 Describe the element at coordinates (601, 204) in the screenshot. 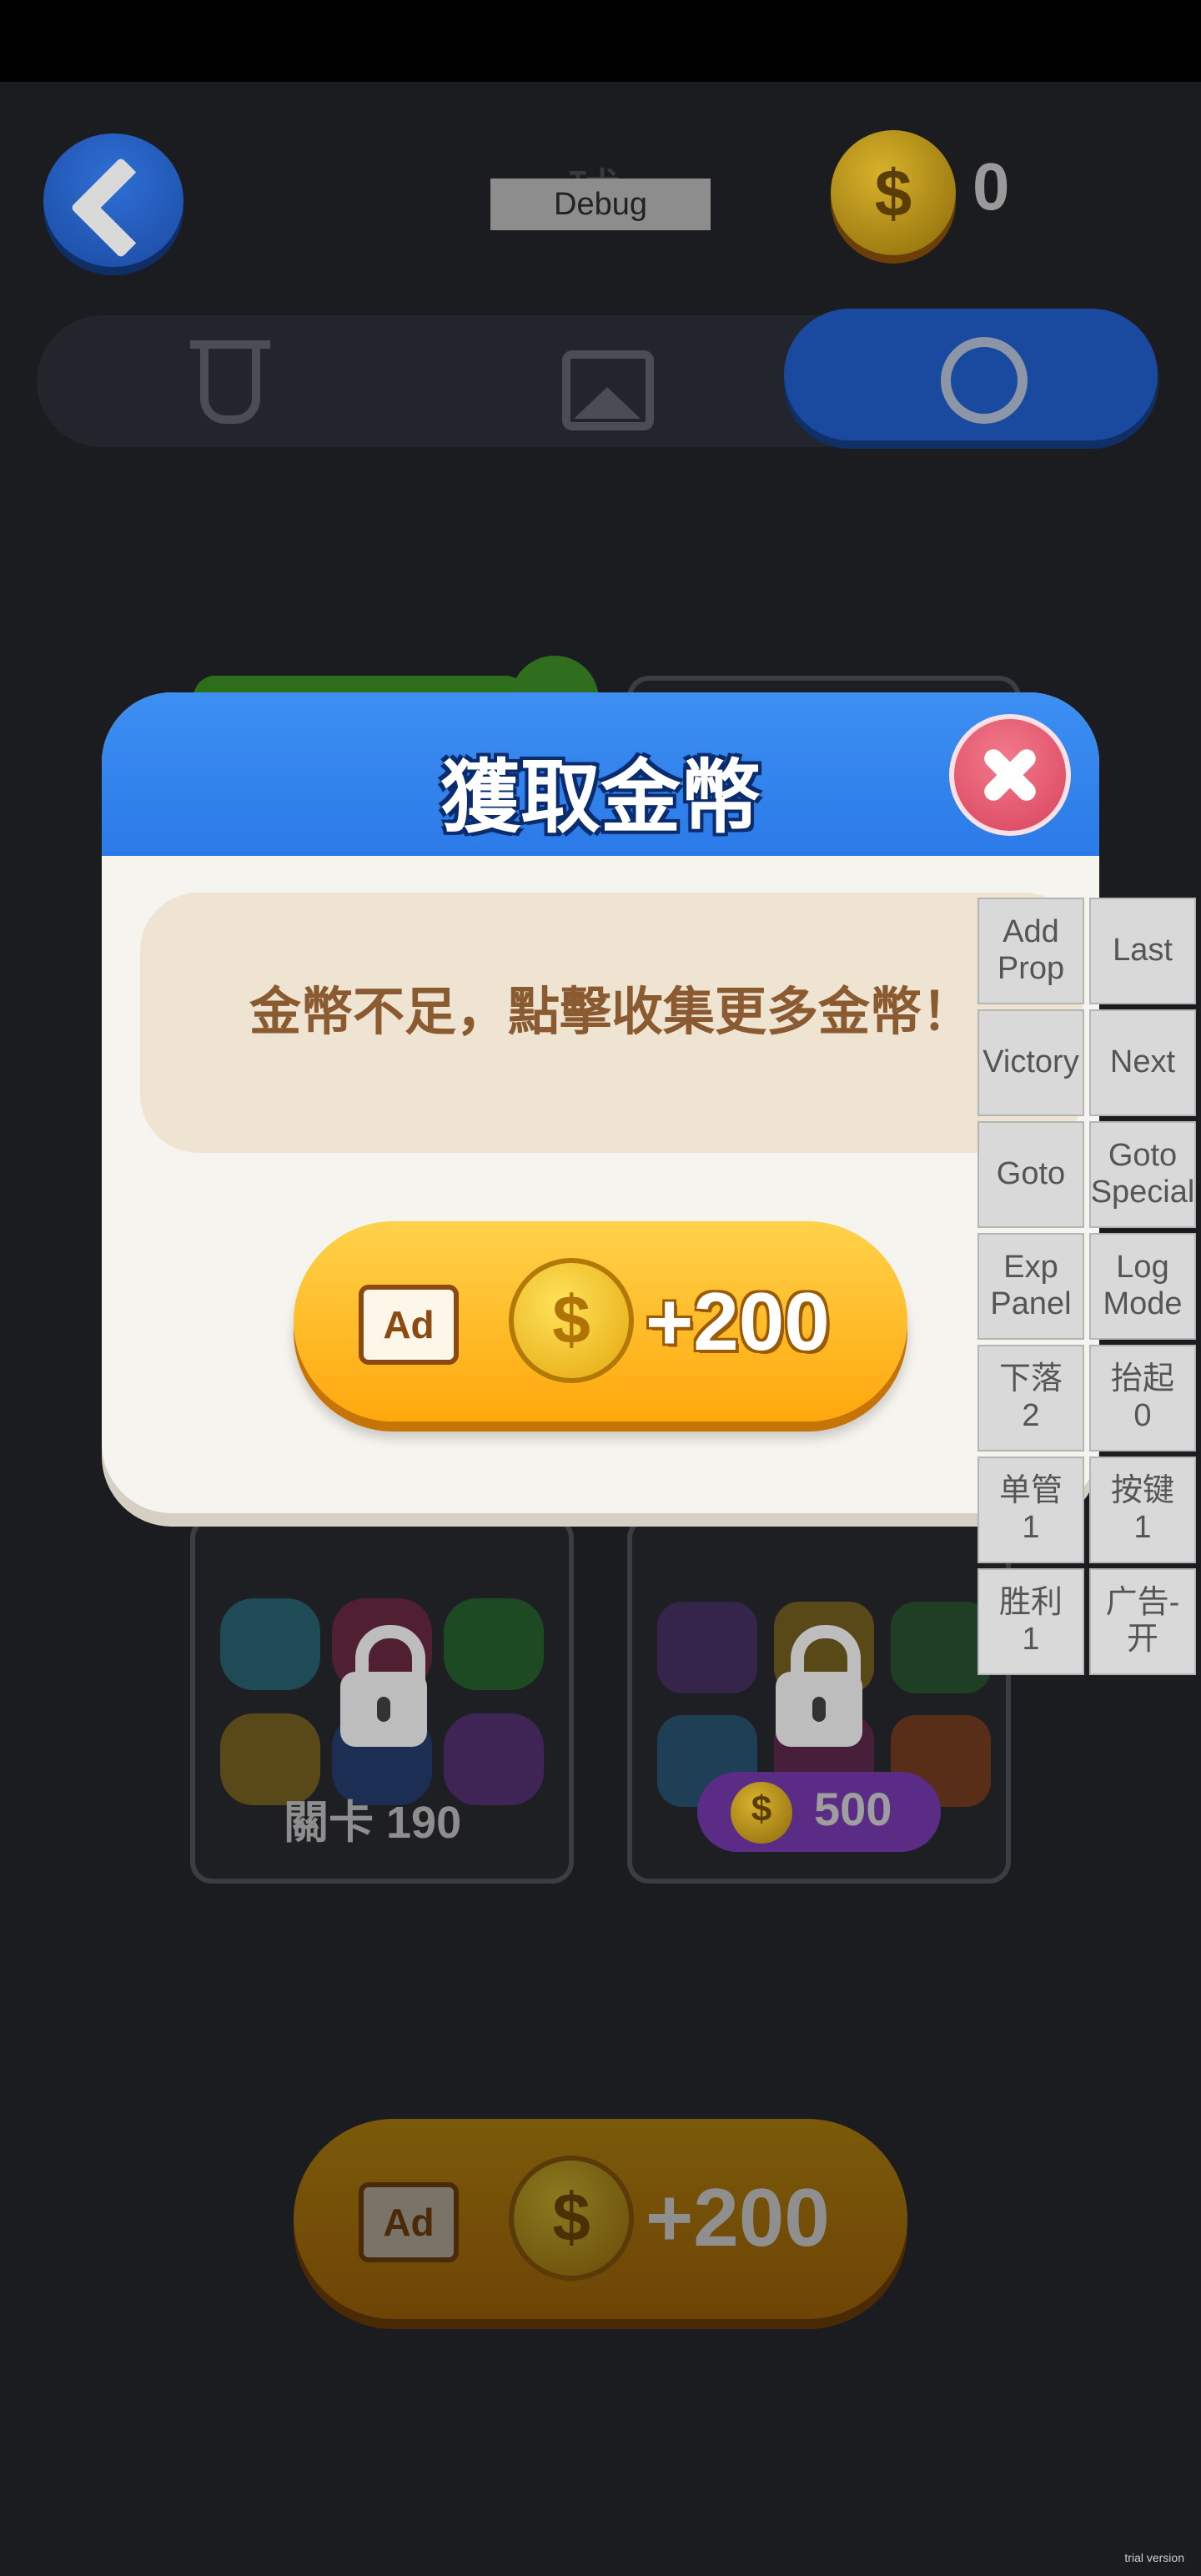

I see `debug-label: Debug` at that location.